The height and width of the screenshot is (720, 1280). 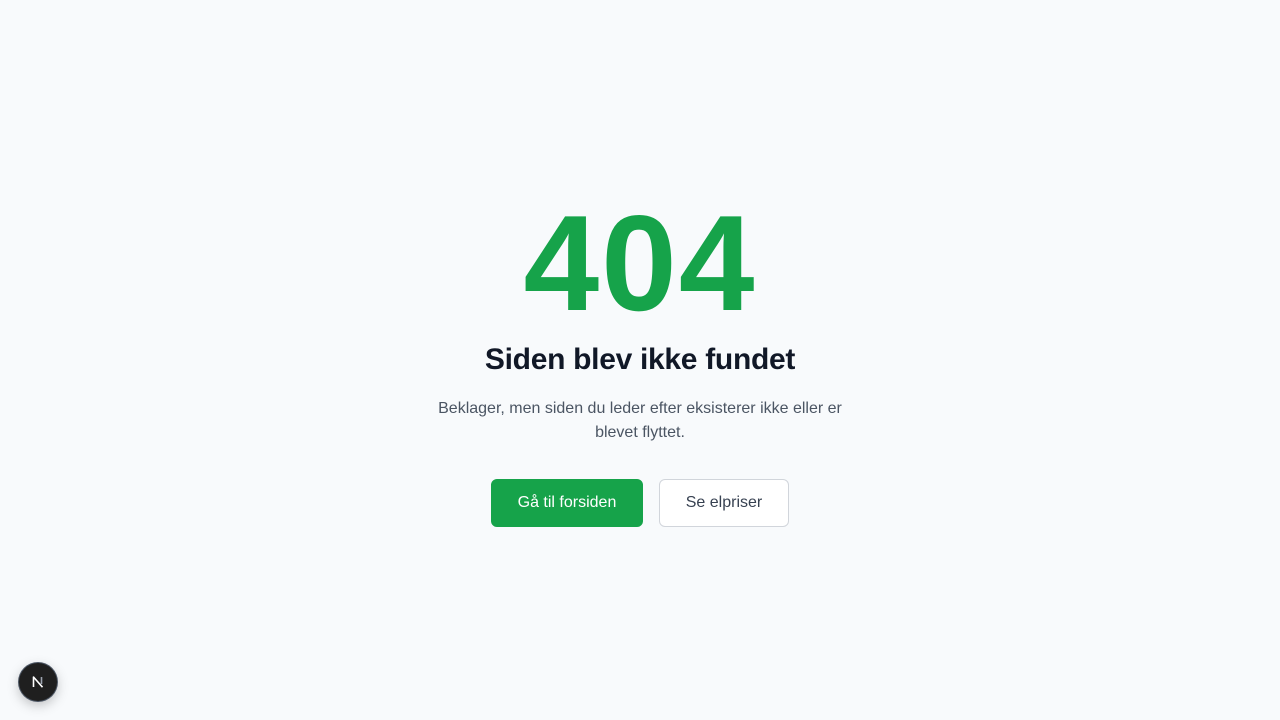 I want to click on action-buttons: Gå til forsiden Se elpriser, so click(x=640, y=503).